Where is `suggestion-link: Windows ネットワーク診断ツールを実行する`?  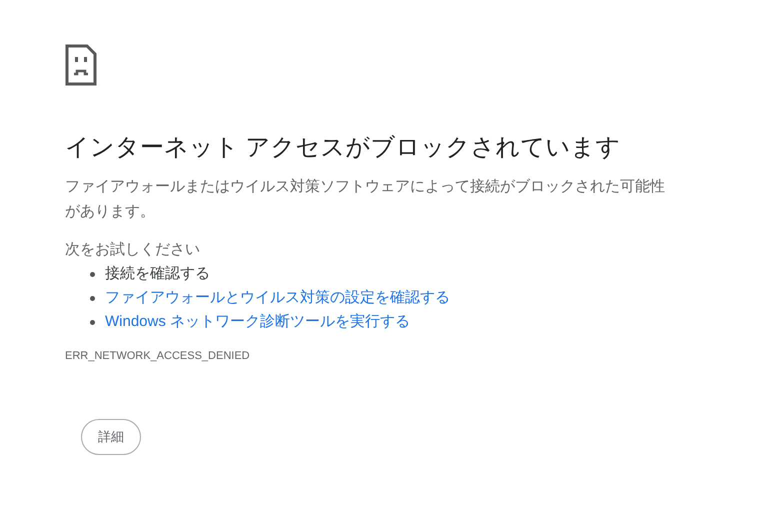 suggestion-link: Windows ネットワーク診断ツールを実行する is located at coordinates (257, 322).